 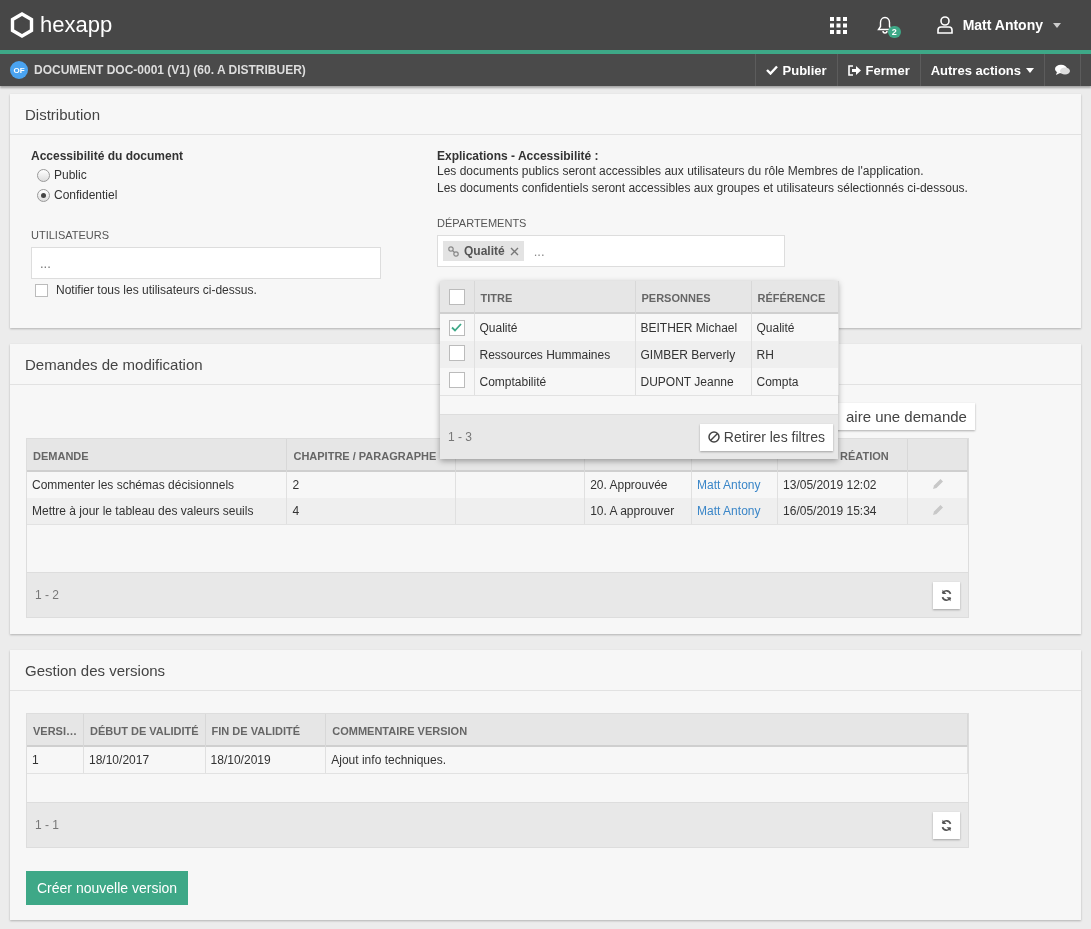 What do you see at coordinates (47, 595) in the screenshot?
I see `row-count: 1 - 2` at bounding box center [47, 595].